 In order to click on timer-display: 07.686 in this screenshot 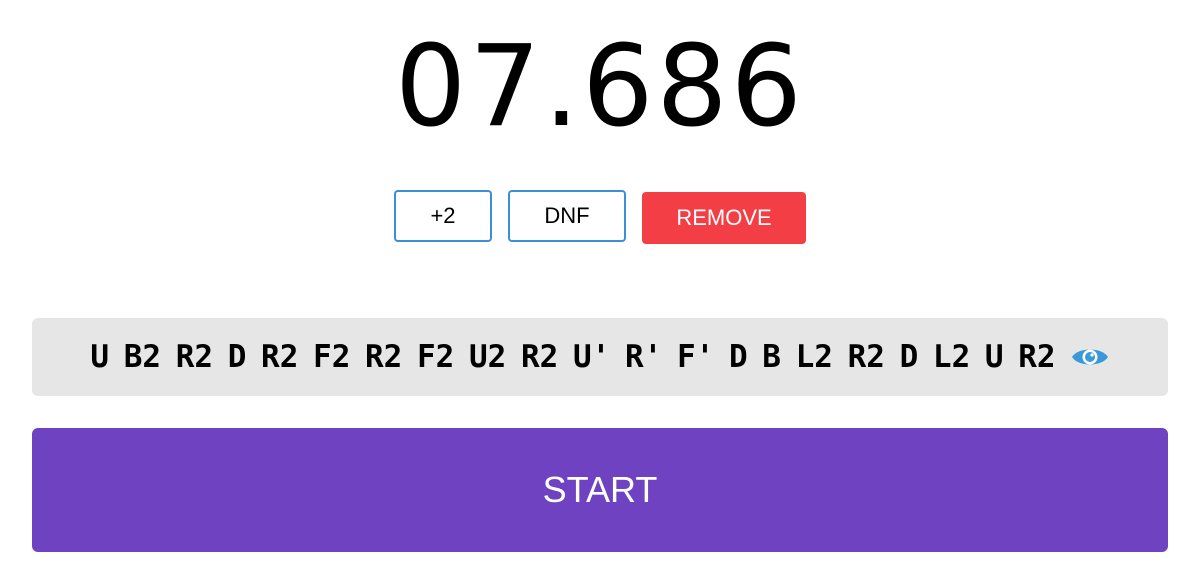, I will do `click(600, 87)`.